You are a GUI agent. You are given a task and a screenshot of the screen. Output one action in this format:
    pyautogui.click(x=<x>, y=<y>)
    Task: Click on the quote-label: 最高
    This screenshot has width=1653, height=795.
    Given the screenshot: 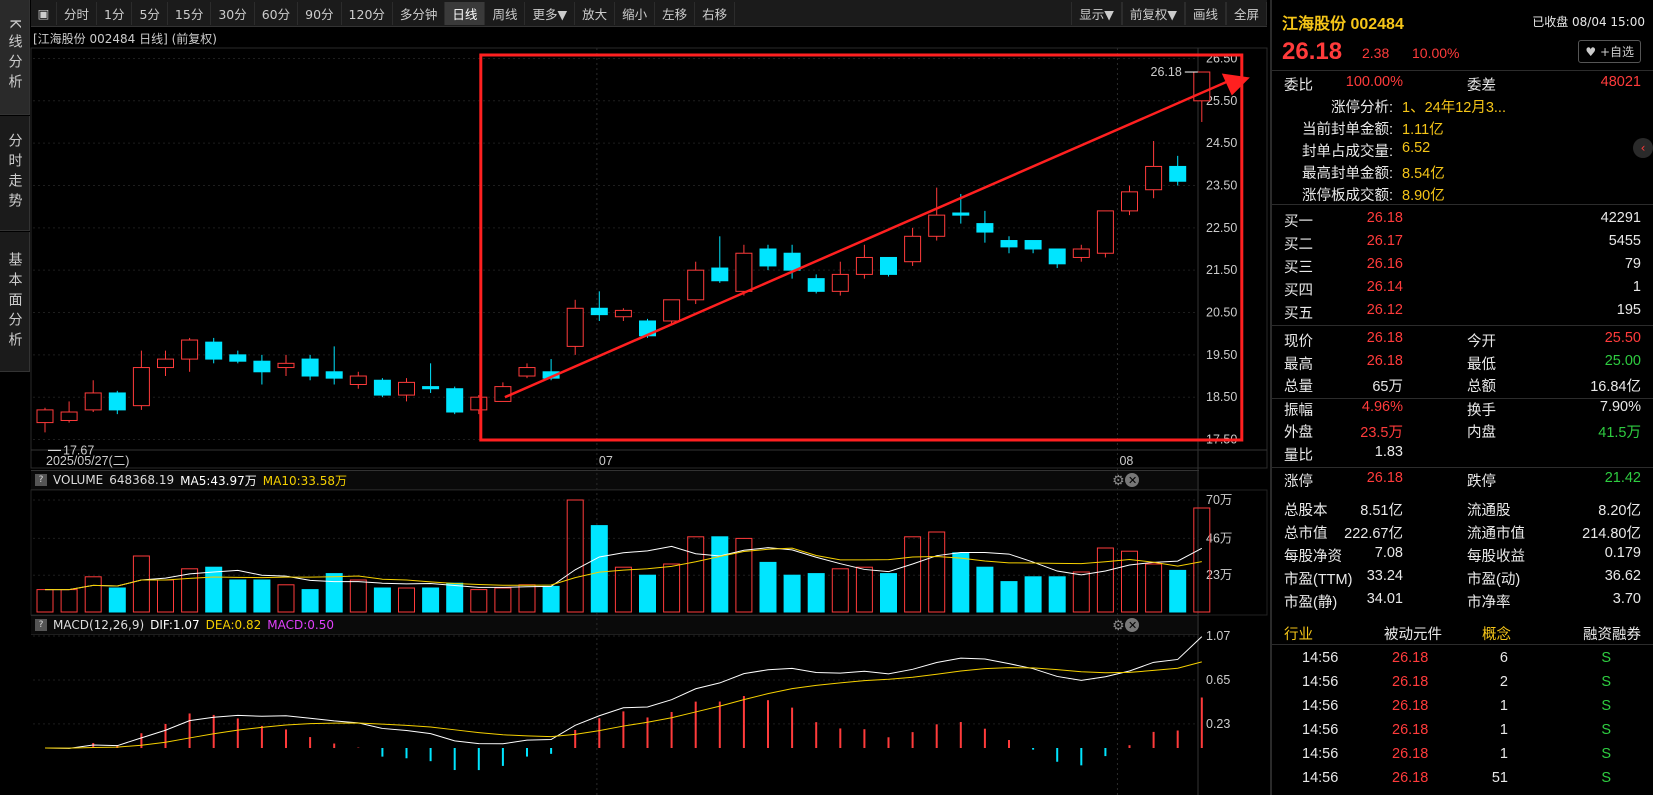 What is the action you would take?
    pyautogui.click(x=1298, y=364)
    